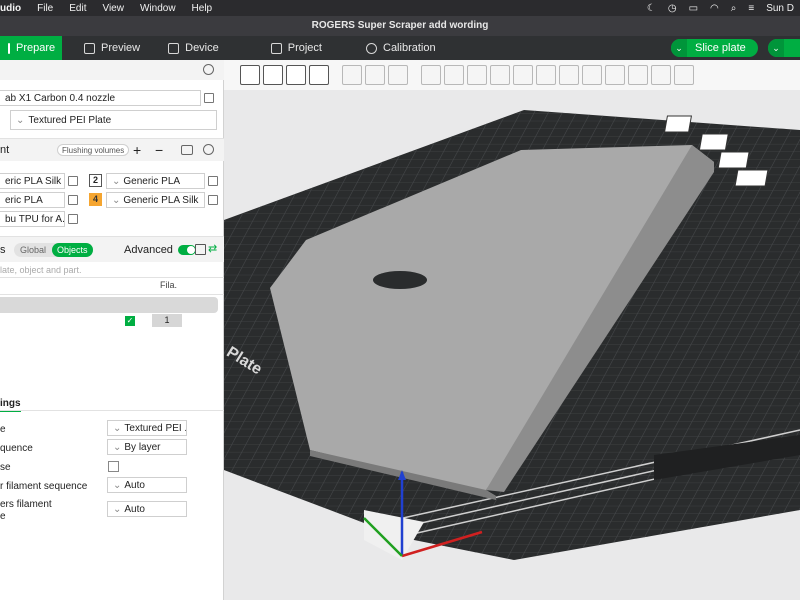  I want to click on app-menu: udio, so click(14, 8).